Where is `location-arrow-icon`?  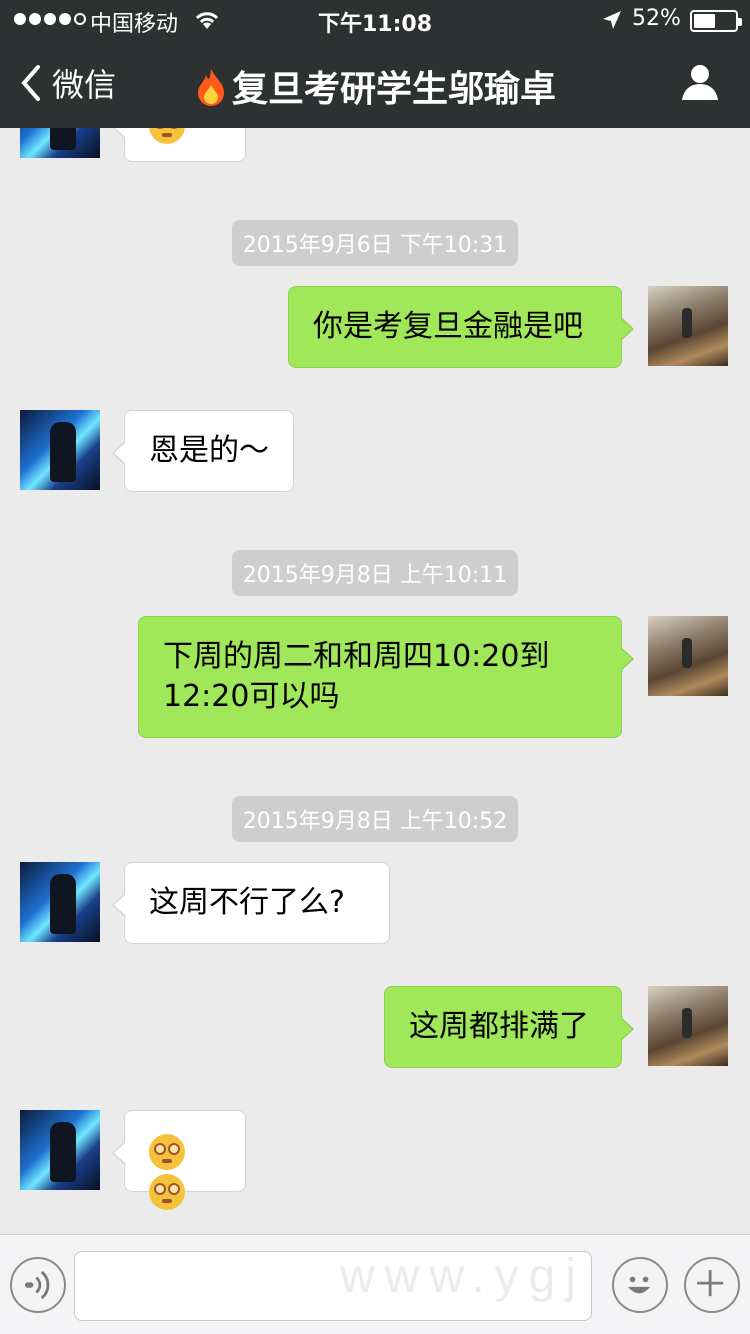 location-arrow-icon is located at coordinates (612, 20).